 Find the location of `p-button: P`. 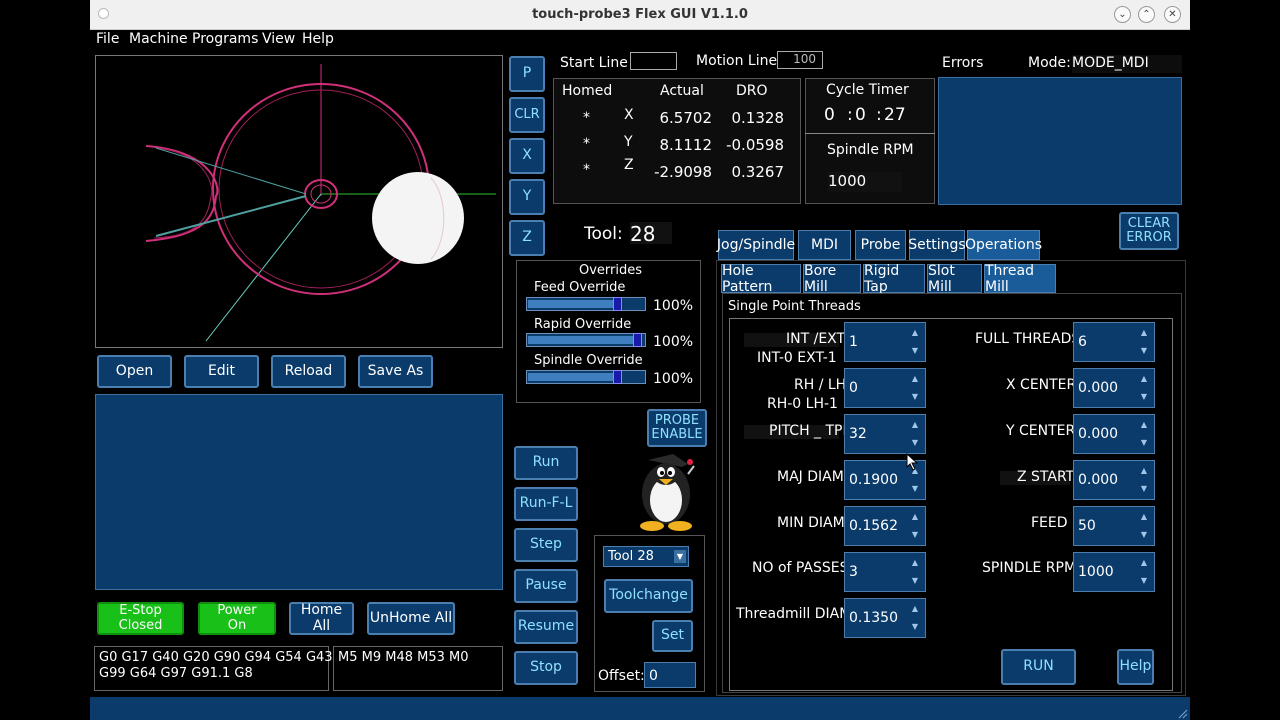

p-button: P is located at coordinates (527, 74).